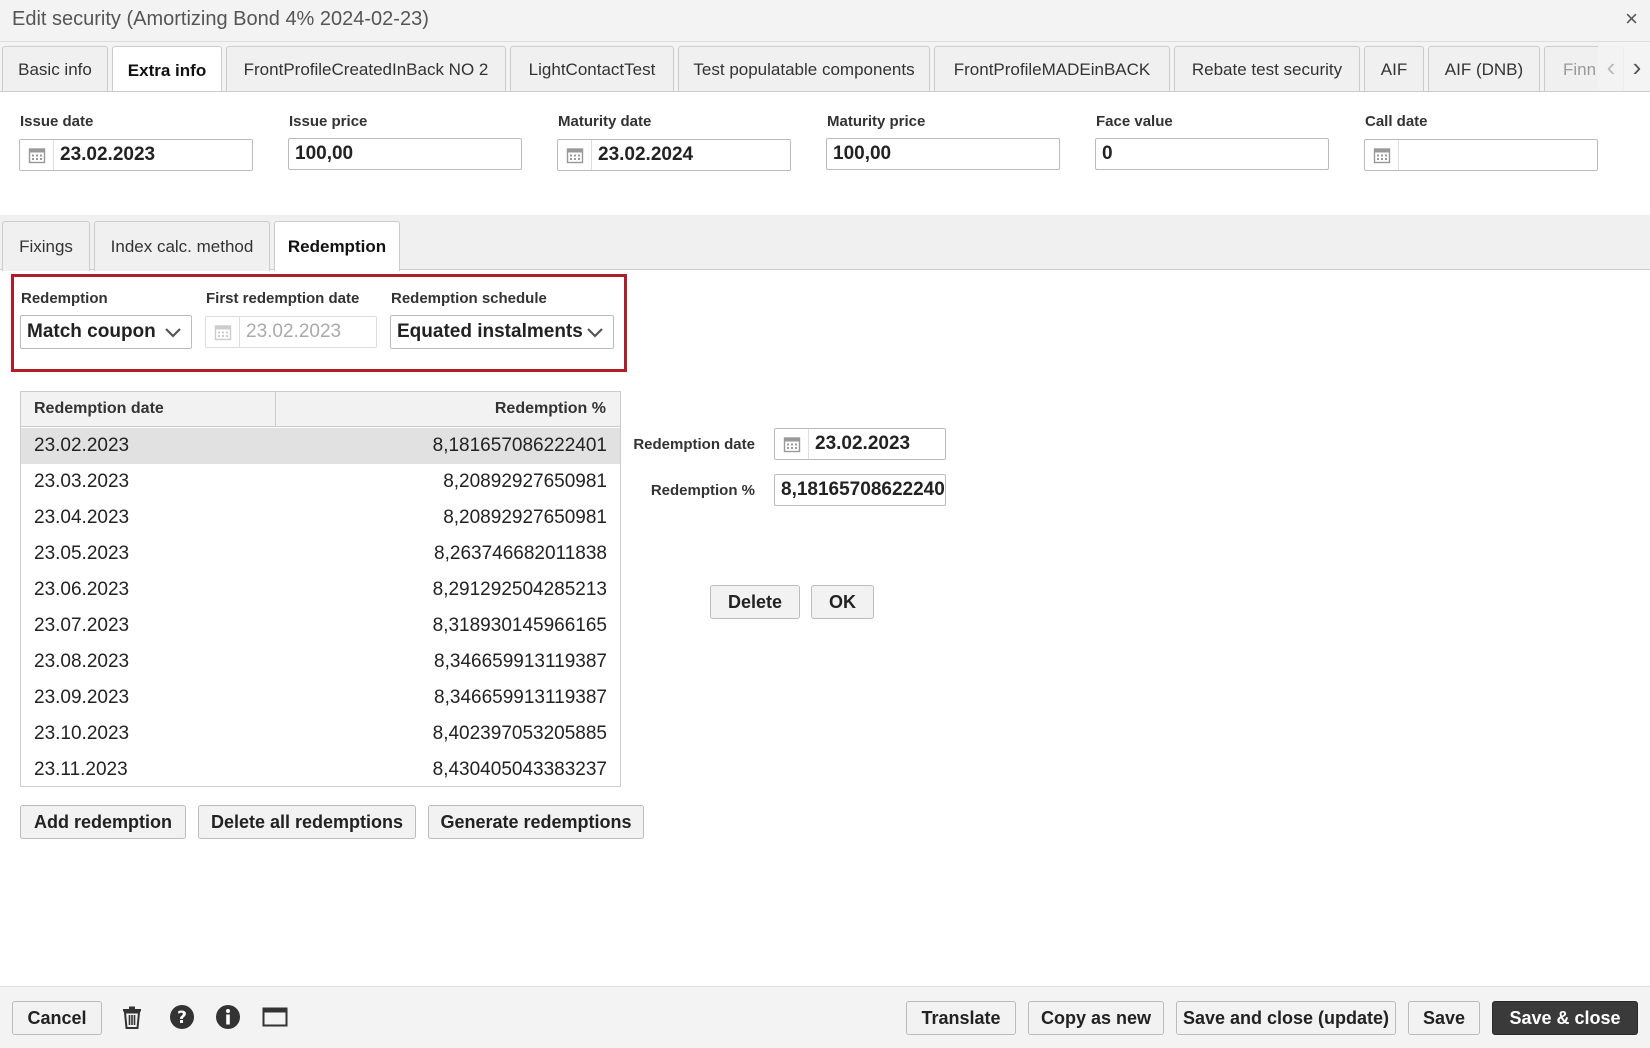  I want to click on cell-date: 23.07.2023, so click(82, 625).